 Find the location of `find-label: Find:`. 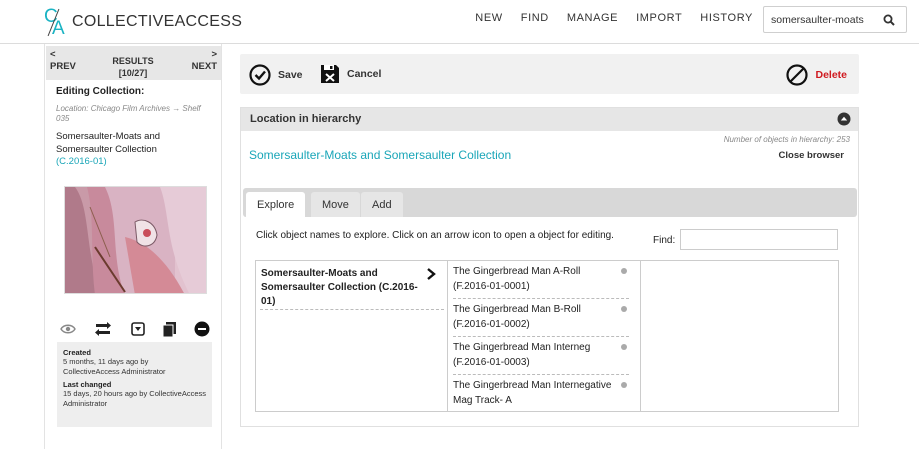

find-label: Find: is located at coordinates (664, 240).